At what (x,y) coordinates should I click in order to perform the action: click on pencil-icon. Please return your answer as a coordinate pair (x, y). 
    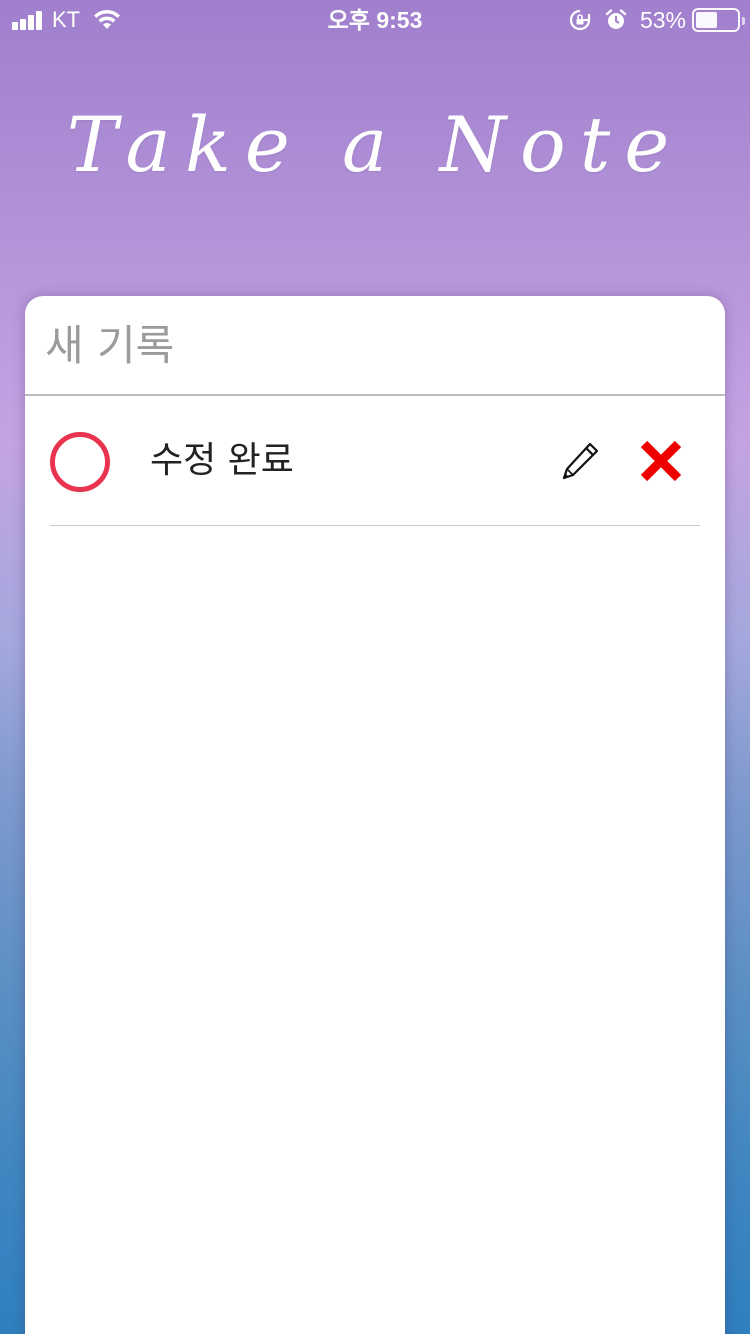
    Looking at the image, I should click on (580, 461).